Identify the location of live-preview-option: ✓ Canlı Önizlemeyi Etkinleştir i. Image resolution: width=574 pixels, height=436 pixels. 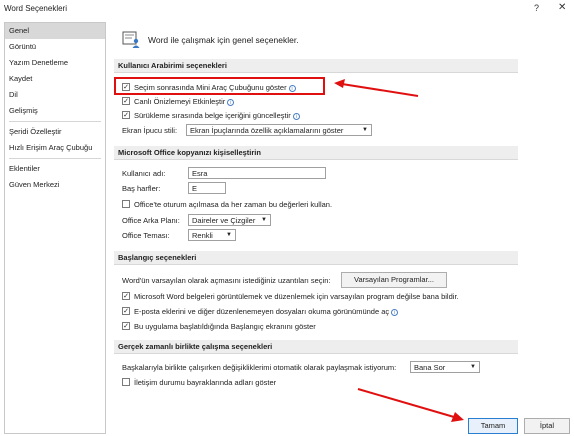
(178, 101).